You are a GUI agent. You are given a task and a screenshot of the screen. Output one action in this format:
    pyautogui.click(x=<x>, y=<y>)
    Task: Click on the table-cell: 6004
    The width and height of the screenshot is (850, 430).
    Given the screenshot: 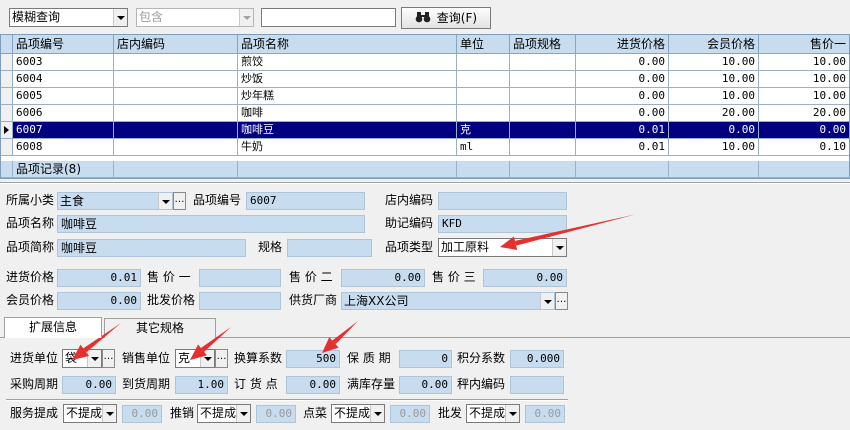 What is the action you would take?
    pyautogui.click(x=63, y=79)
    